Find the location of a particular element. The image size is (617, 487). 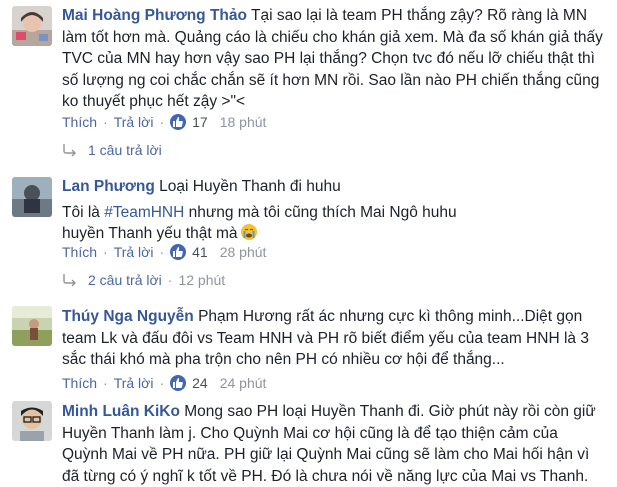

crying-face-icon is located at coordinates (248, 232).